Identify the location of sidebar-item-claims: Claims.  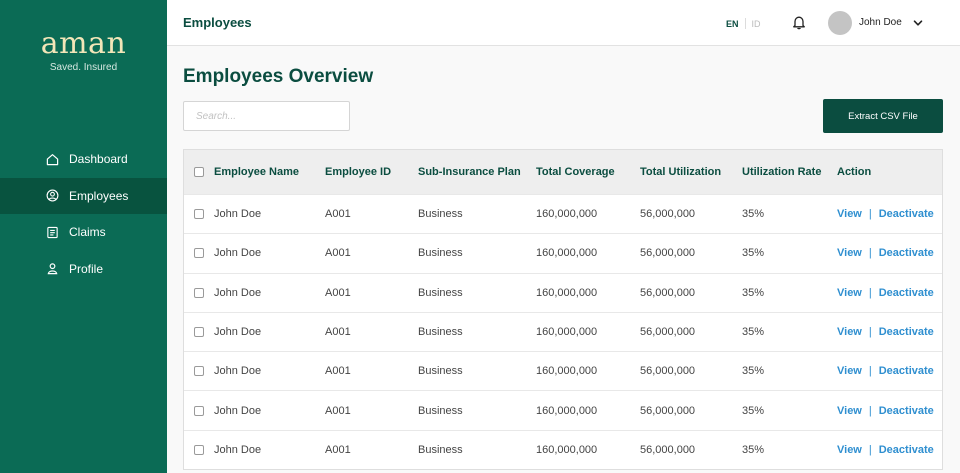
(83, 232).